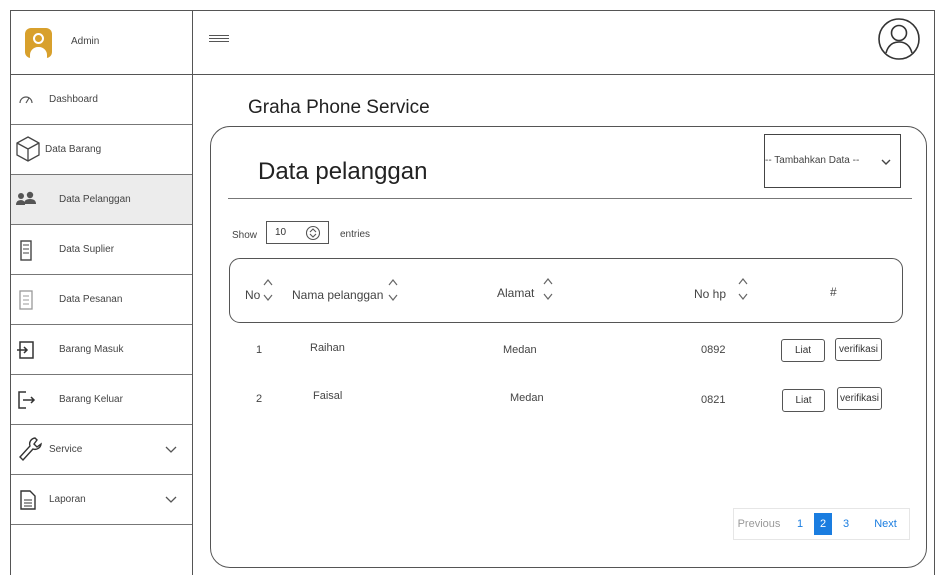 The height and width of the screenshot is (575, 936). What do you see at coordinates (66, 449) in the screenshot?
I see `sidebar-item-label: Service` at bounding box center [66, 449].